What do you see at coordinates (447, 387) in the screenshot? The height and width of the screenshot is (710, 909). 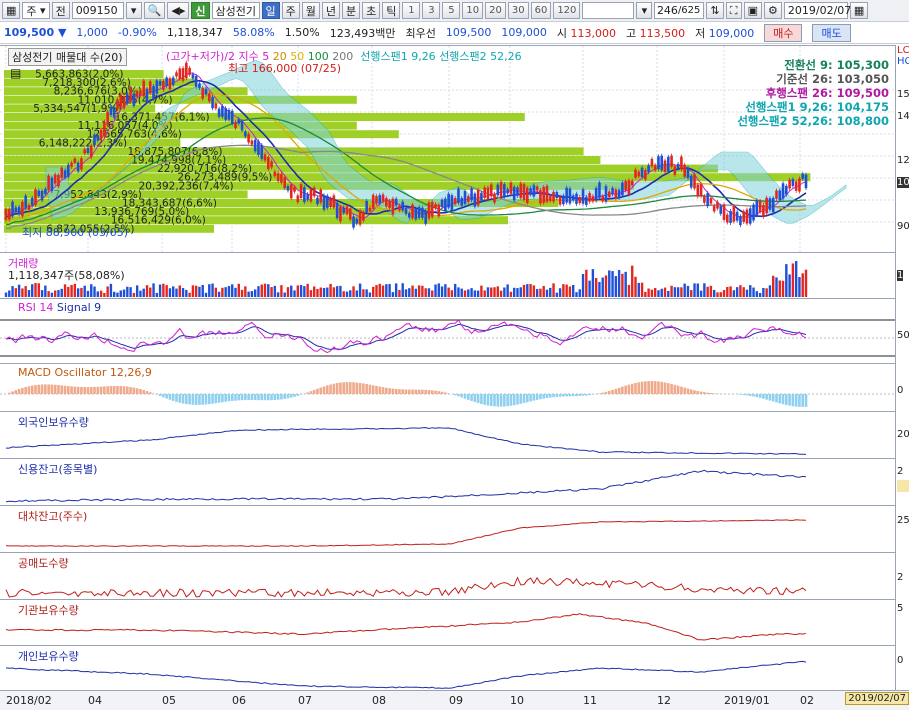 I see `macd-panel: MACD Oscillator 12,26,9` at bounding box center [447, 387].